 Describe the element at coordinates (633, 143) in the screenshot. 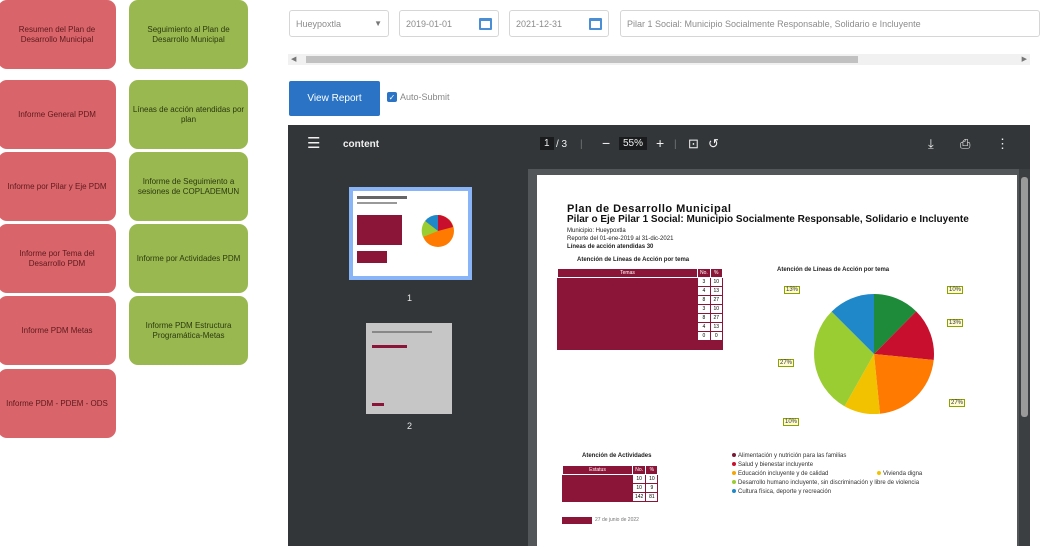

I see `zoom-input: 55%` at that location.